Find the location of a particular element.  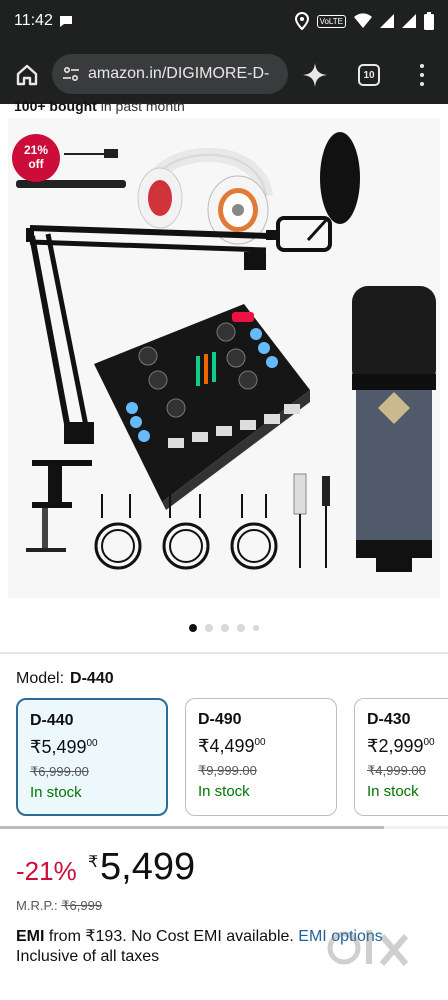

bought-count: 100+ bought is located at coordinates (55, 106).